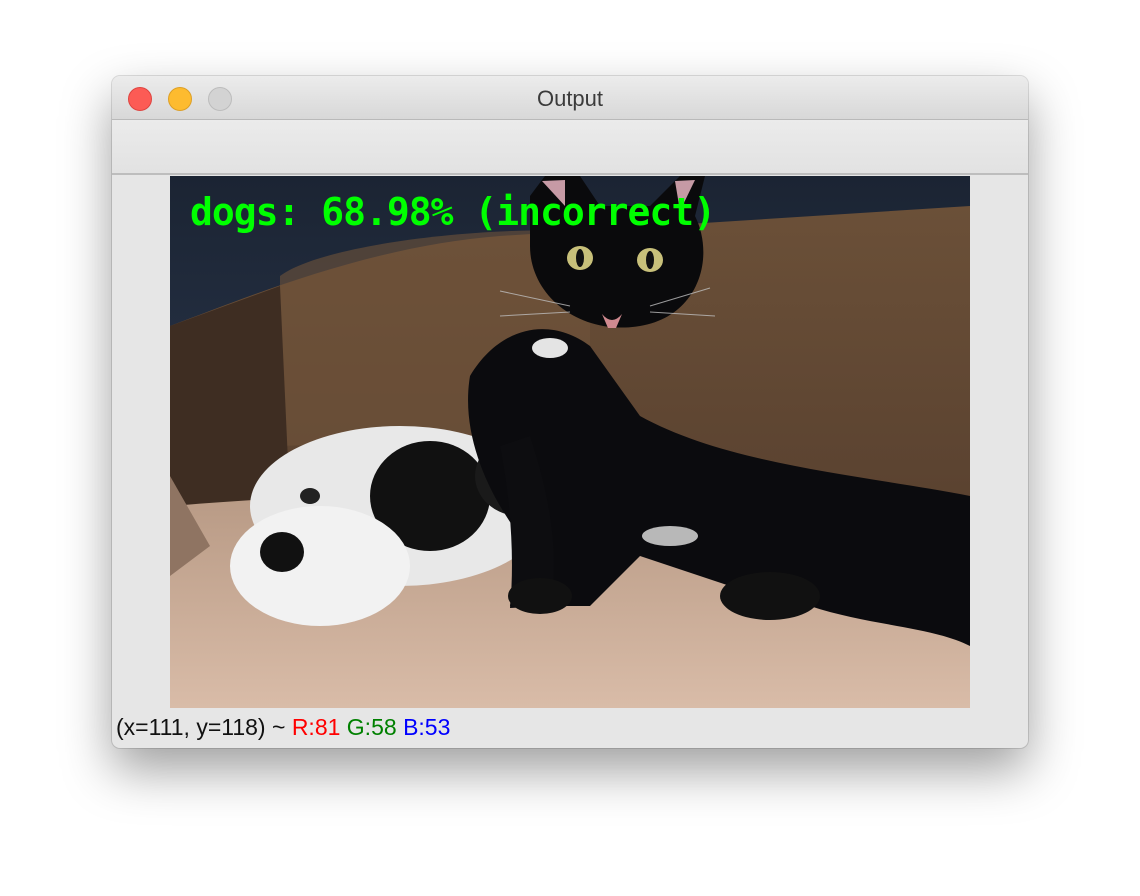 This screenshot has height=896, width=1140. Describe the element at coordinates (371, 727) in the screenshot. I see `pixel-green-value: G:58` at that location.